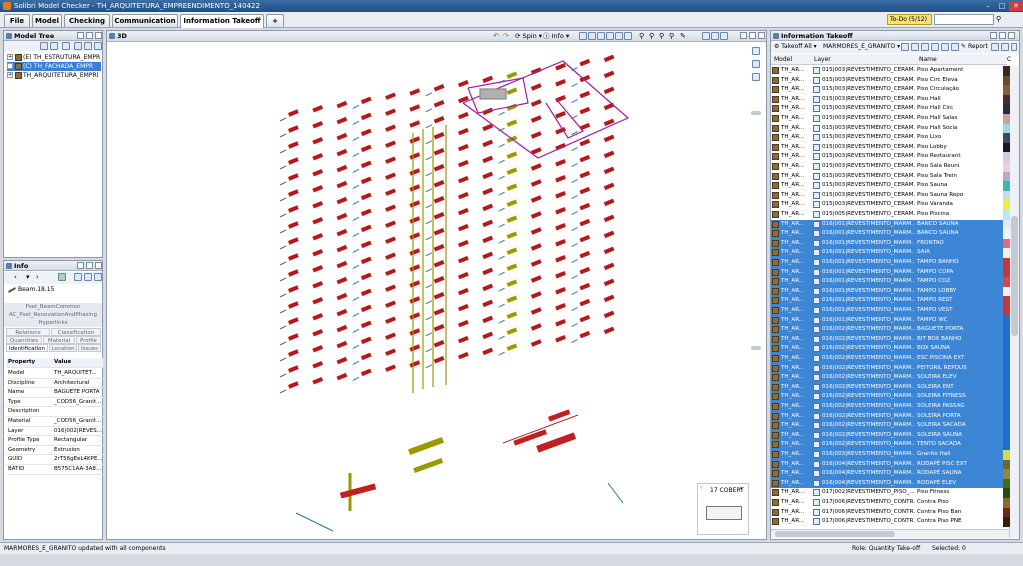  What do you see at coordinates (54, 66) in the screenshot?
I see `tree-item-fachada: + (C) TH_FACHADA_EMPR` at bounding box center [54, 66].